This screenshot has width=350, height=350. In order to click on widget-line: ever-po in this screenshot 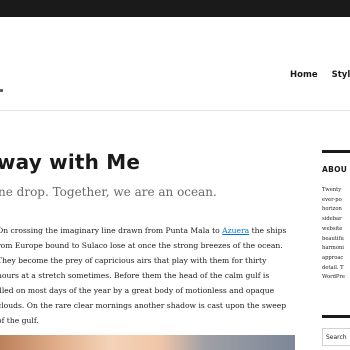, I will do `click(332, 199)`.